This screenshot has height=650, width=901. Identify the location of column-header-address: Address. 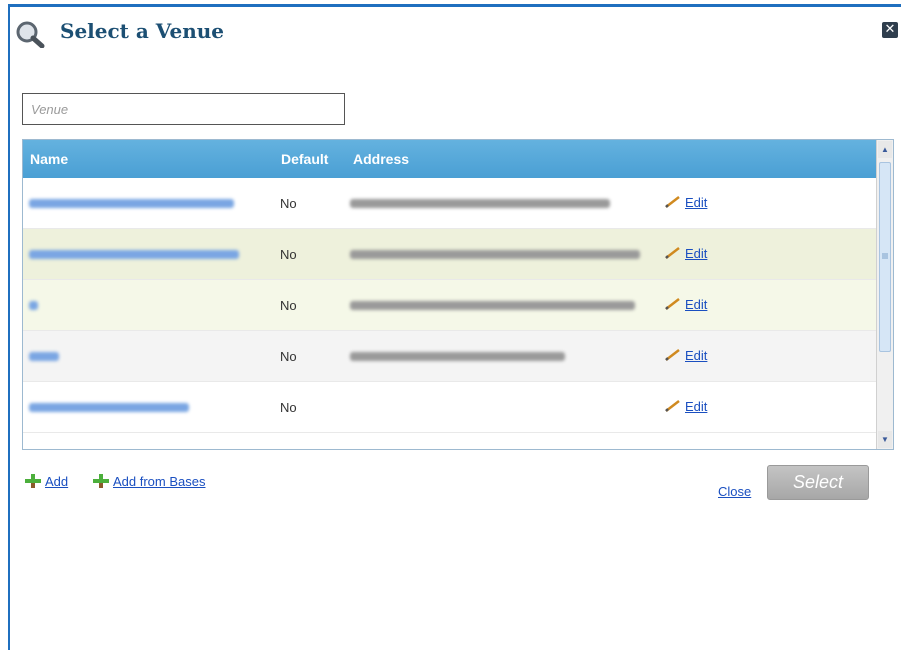
(381, 159).